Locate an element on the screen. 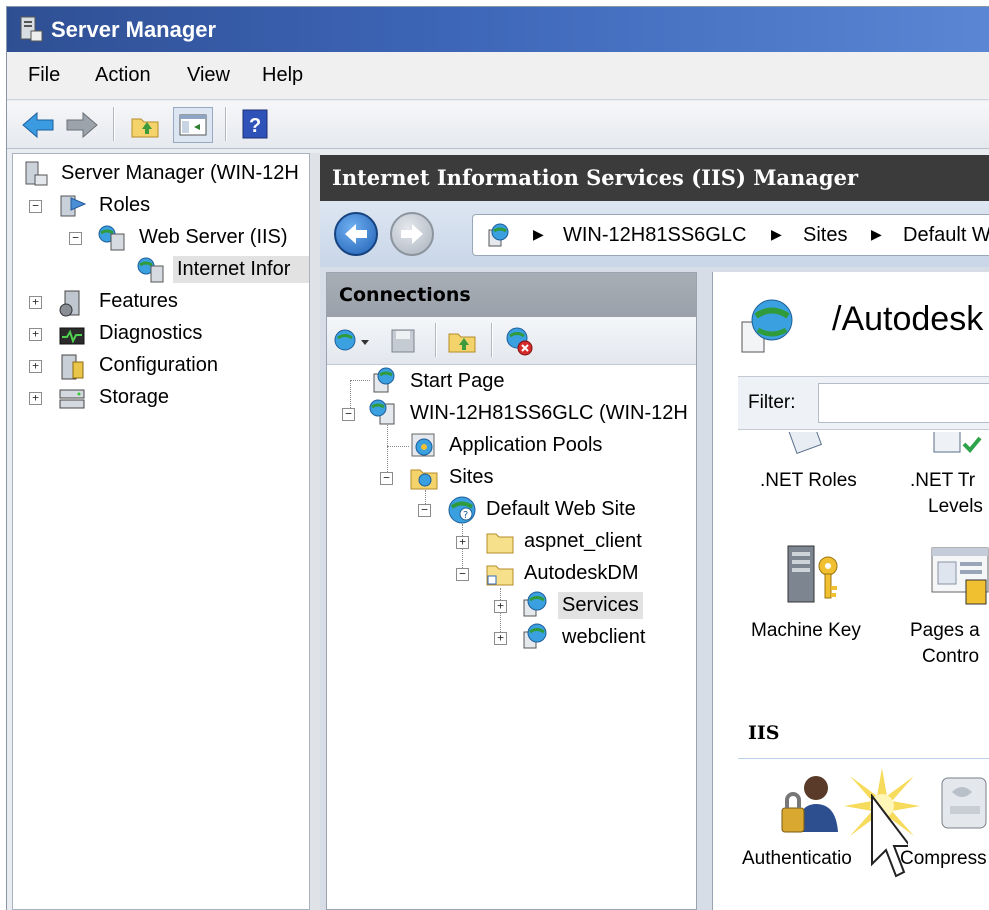 Image resolution: width=989 pixels, height=910 pixels. authentication-icon is located at coordinates (808, 805).